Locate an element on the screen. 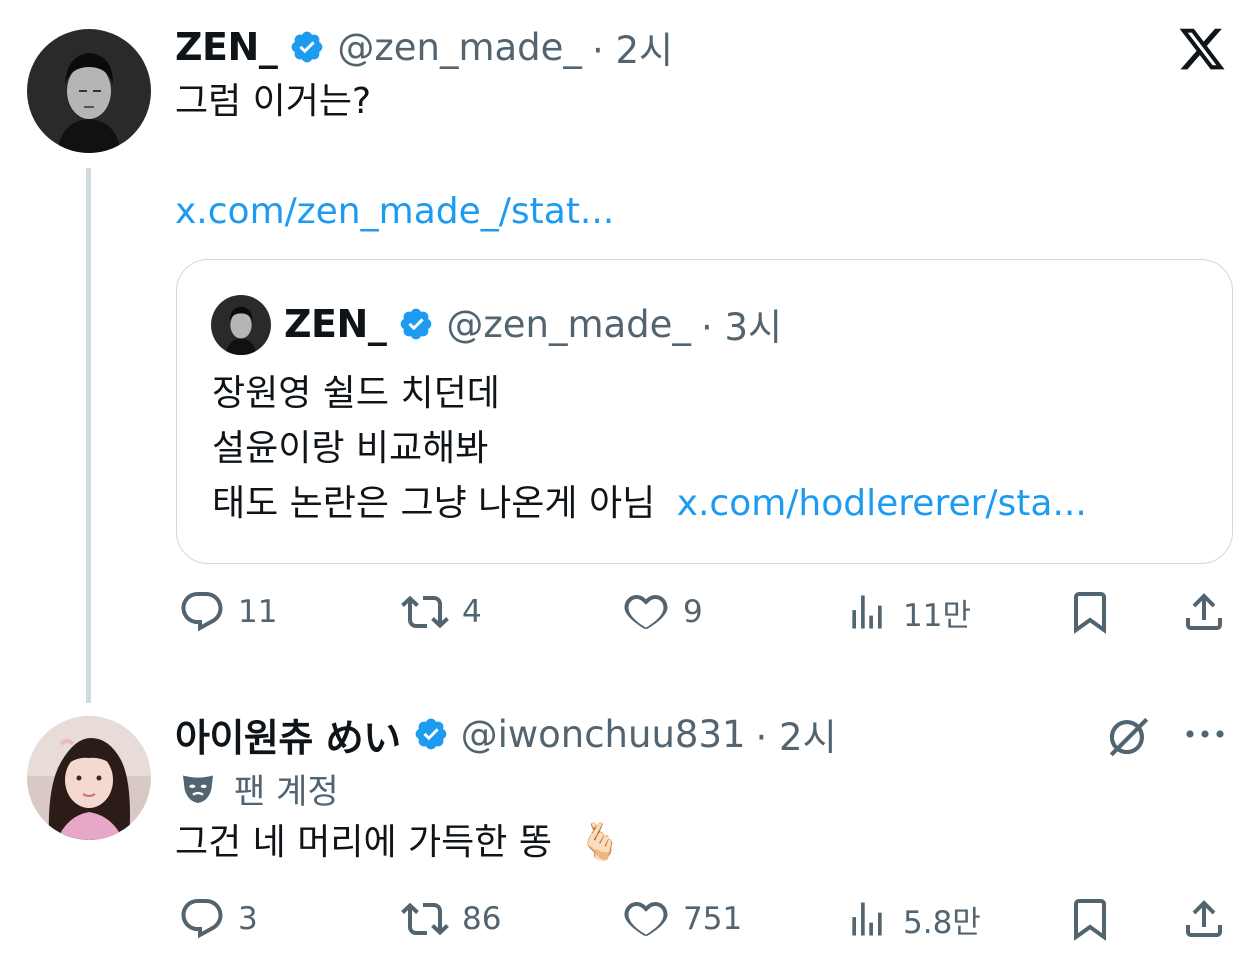 The width and height of the screenshot is (1260, 977). retweet-count: 86 is located at coordinates (482, 919).